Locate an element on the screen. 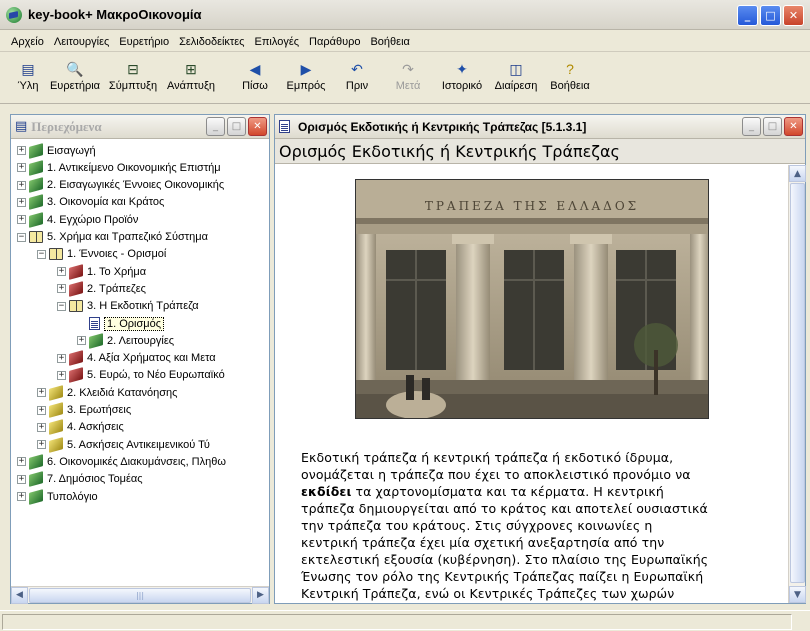  menu-item-3: Σελιδοδείκτες is located at coordinates (211, 42).